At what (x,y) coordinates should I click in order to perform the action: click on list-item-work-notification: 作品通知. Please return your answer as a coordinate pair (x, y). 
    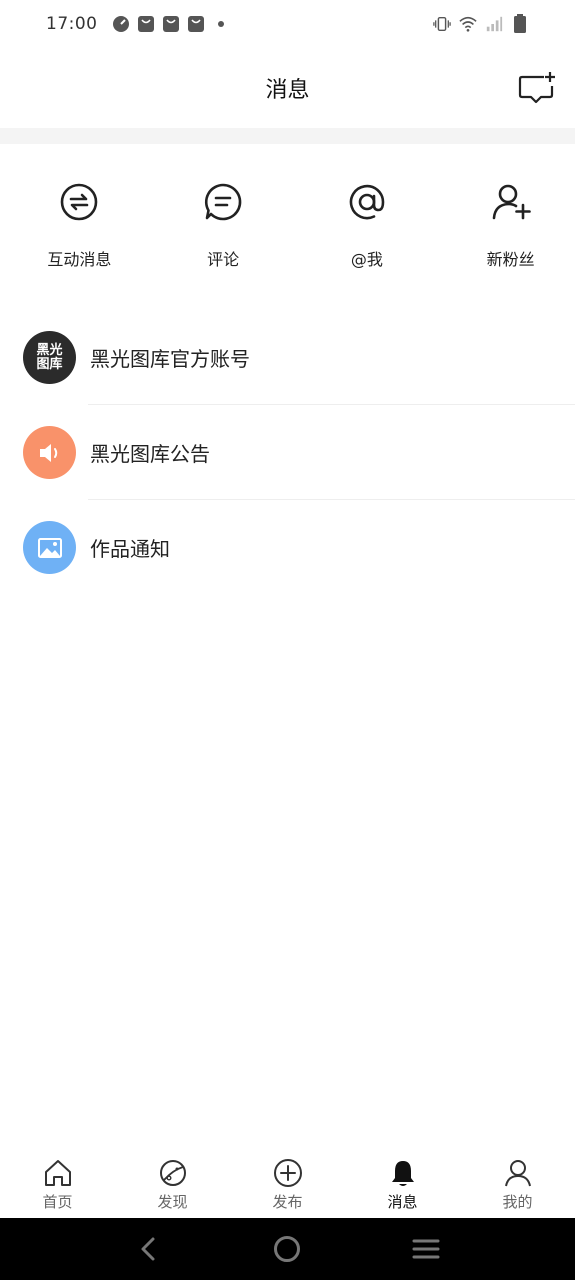
    Looking at the image, I should click on (287, 547).